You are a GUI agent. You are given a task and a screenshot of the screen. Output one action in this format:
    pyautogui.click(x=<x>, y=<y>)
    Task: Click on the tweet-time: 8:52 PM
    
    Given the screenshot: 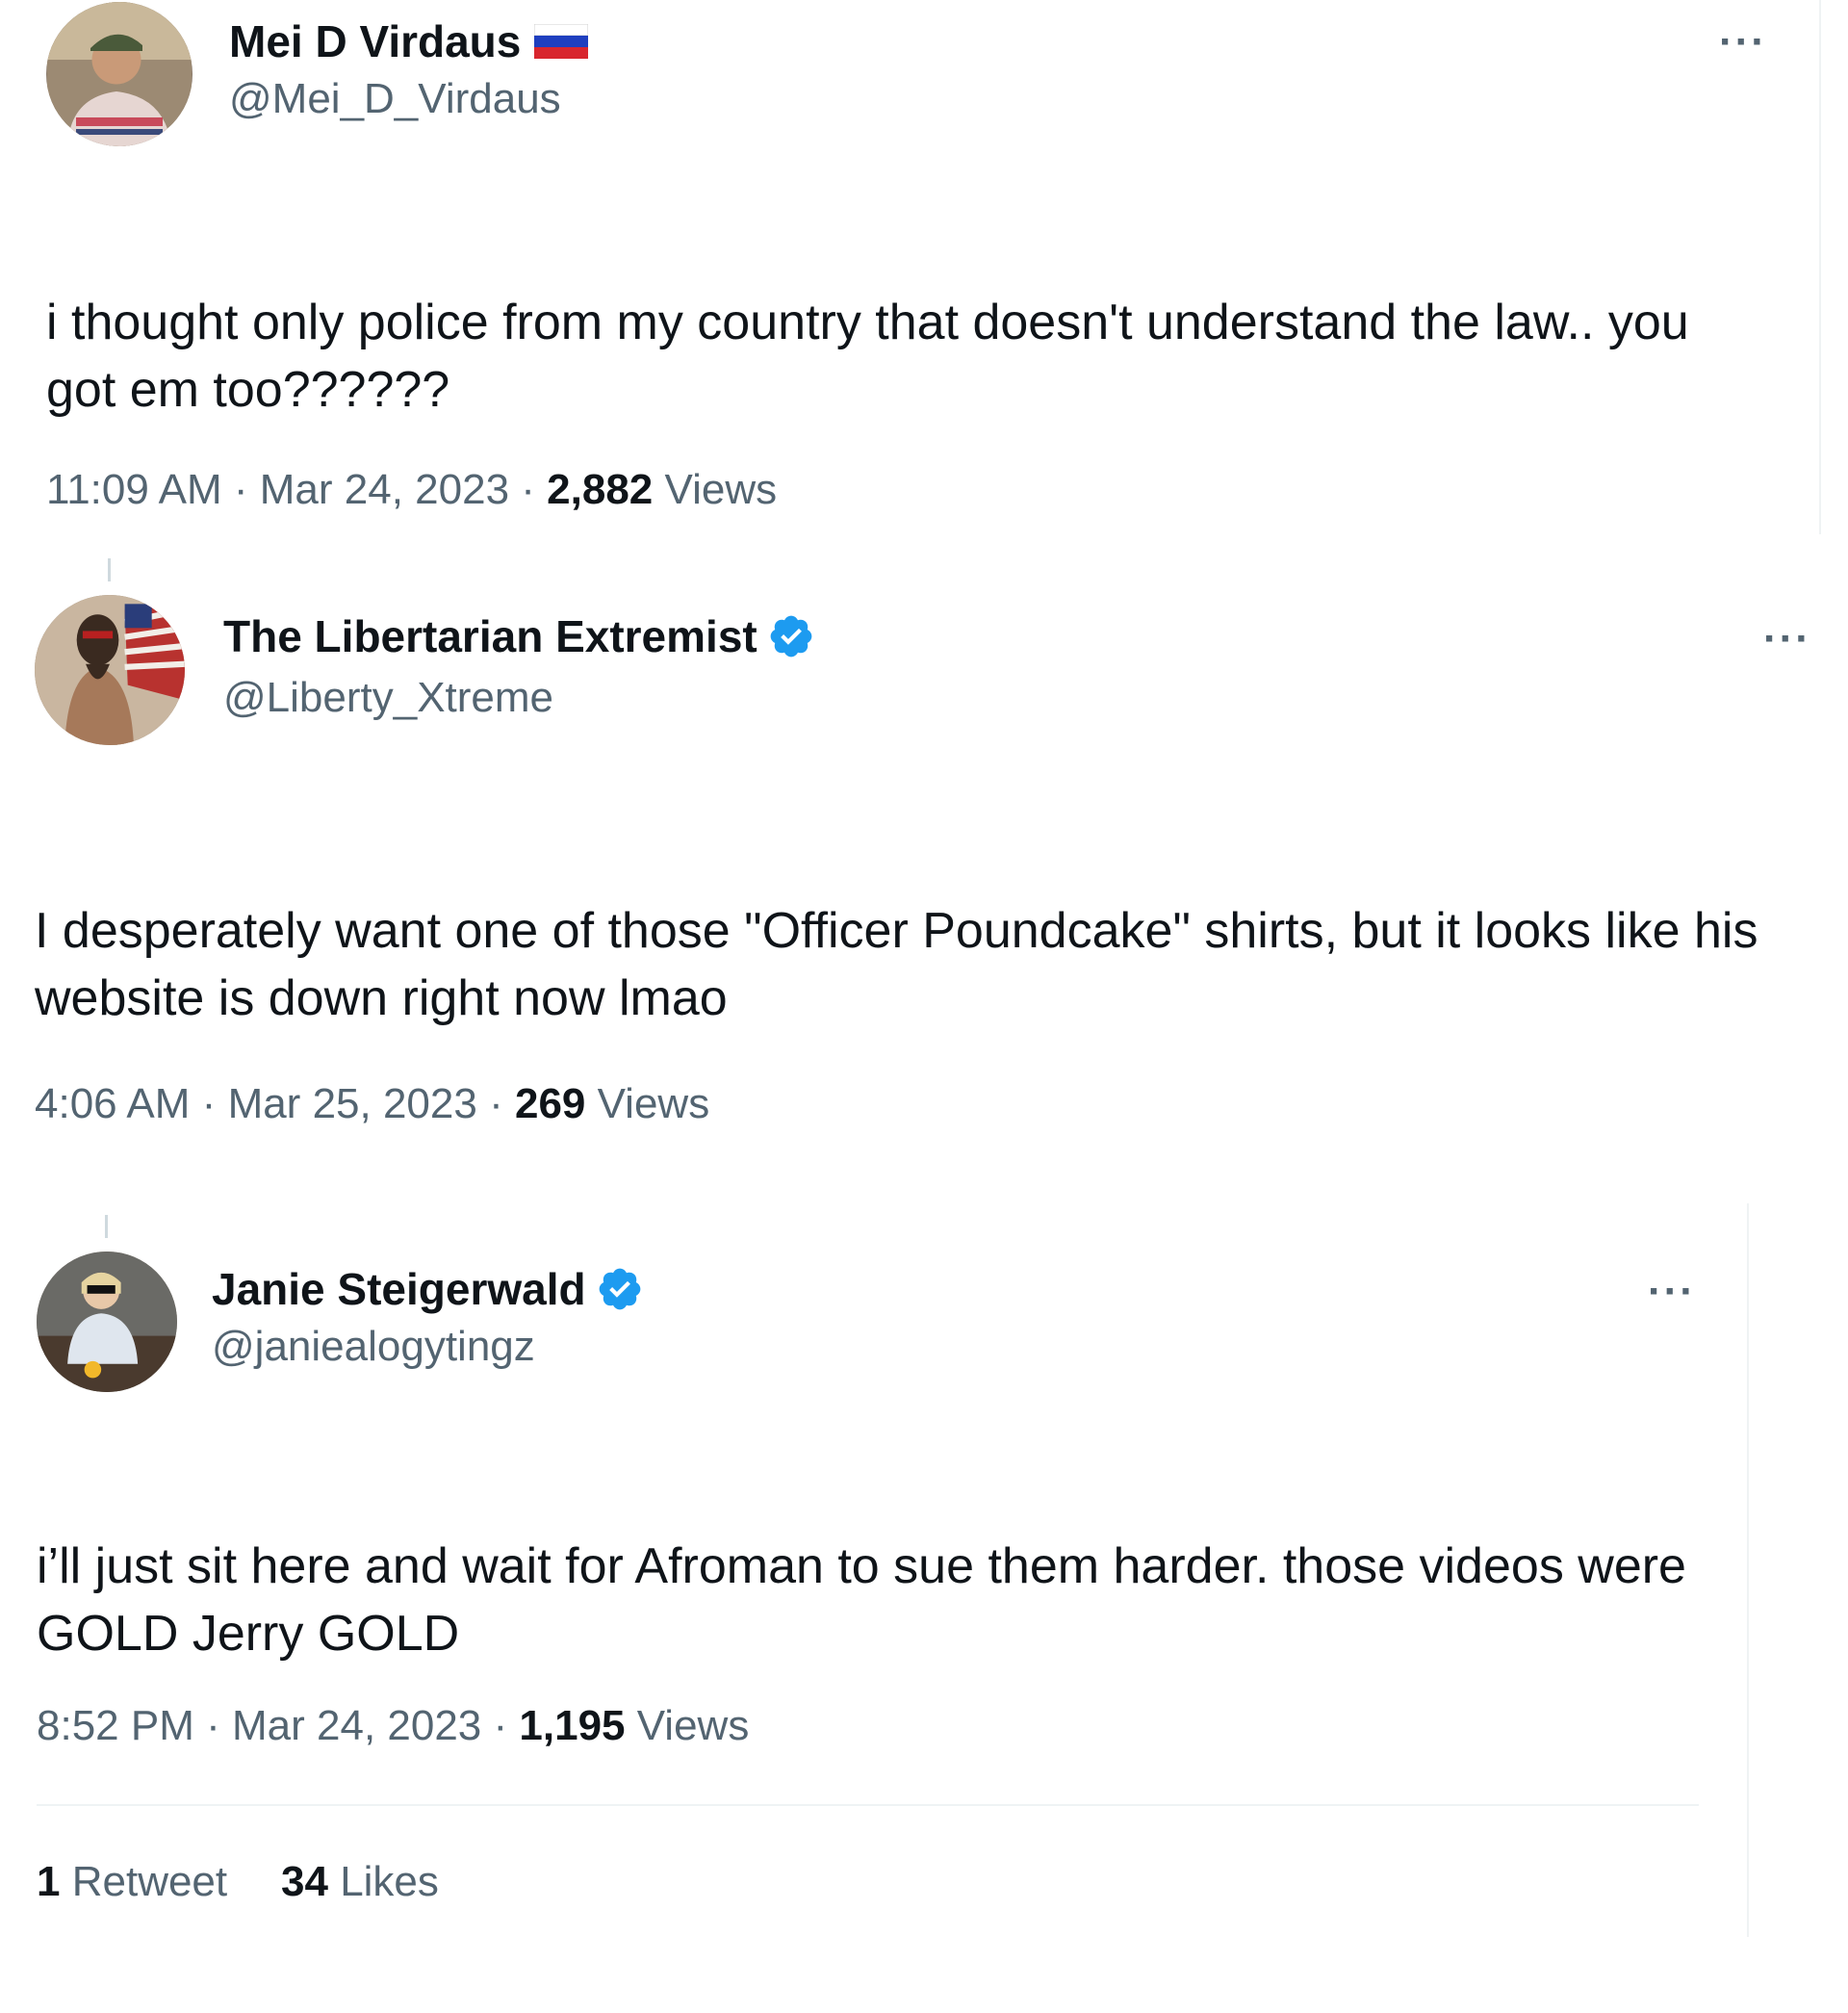 What is the action you would take?
    pyautogui.click(x=115, y=1725)
    